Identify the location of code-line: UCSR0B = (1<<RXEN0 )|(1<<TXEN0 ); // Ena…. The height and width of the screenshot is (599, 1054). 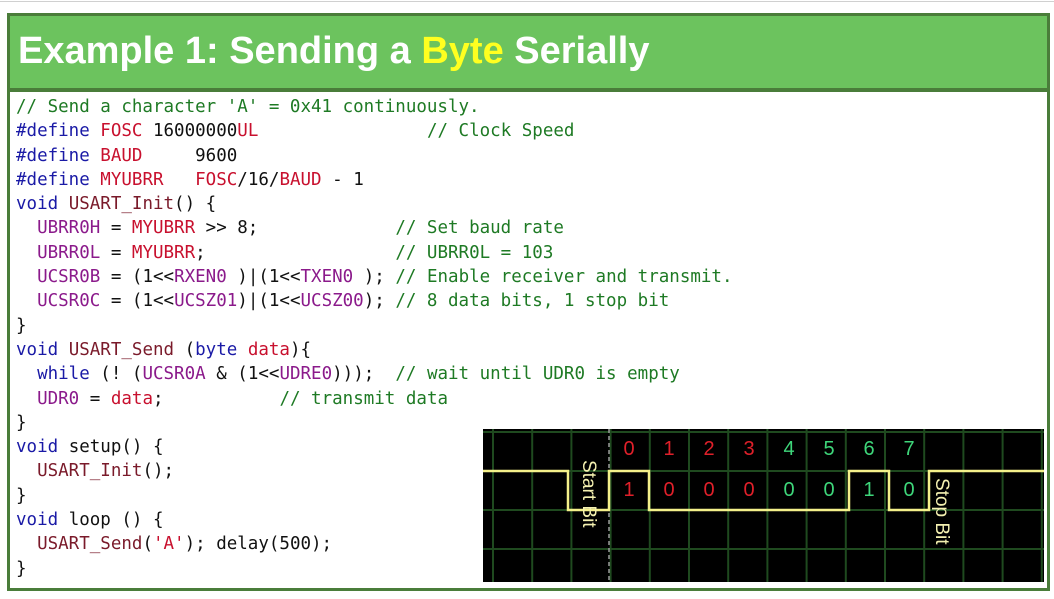
(374, 277).